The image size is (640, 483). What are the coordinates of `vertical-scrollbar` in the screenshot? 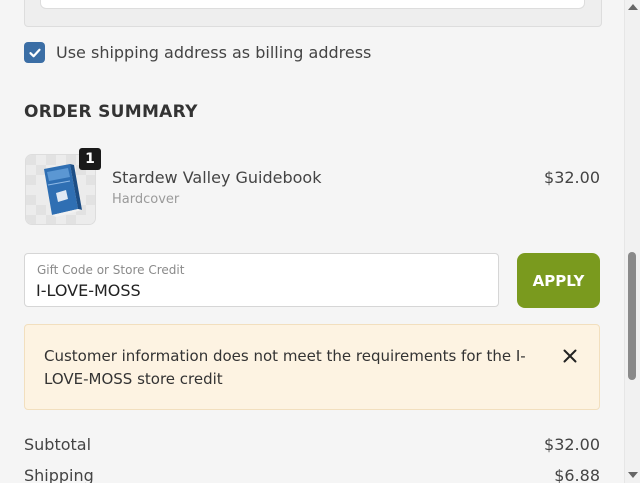 It's located at (632, 241).